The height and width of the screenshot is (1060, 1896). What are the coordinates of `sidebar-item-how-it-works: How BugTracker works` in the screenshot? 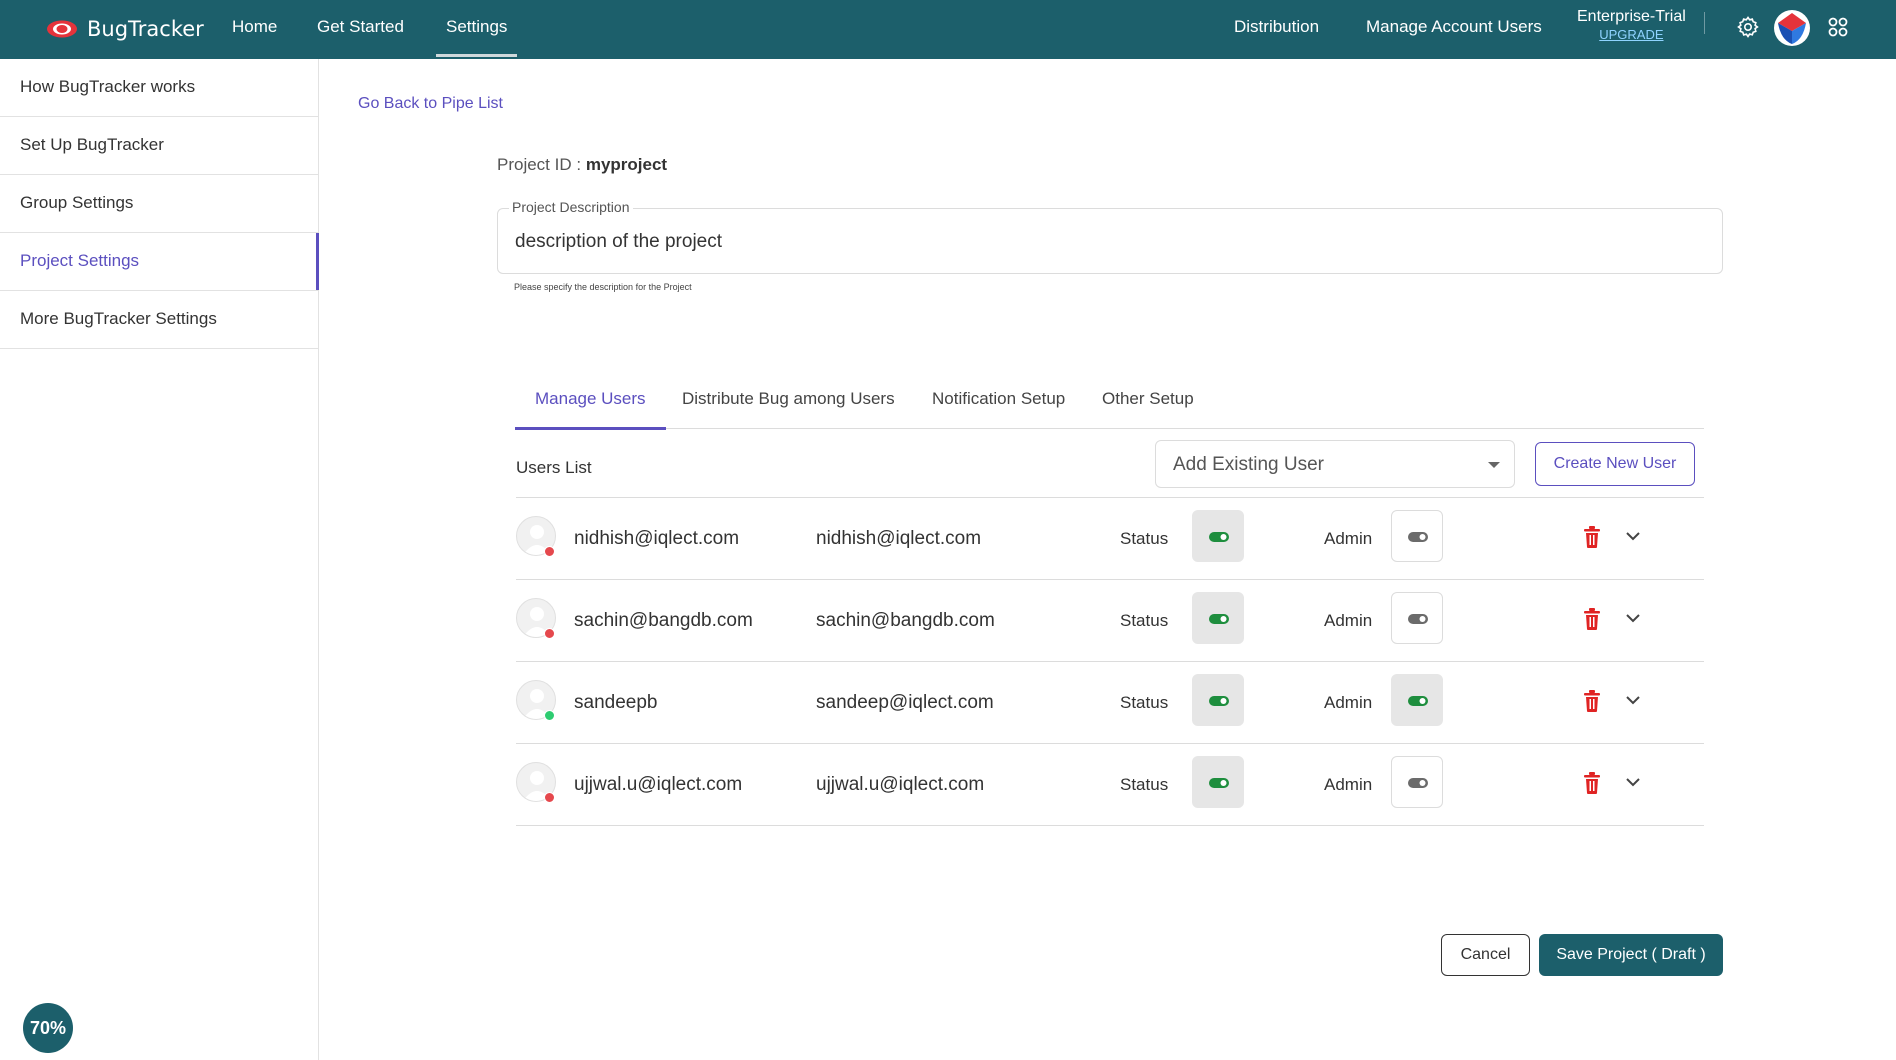 It's located at (159, 88).